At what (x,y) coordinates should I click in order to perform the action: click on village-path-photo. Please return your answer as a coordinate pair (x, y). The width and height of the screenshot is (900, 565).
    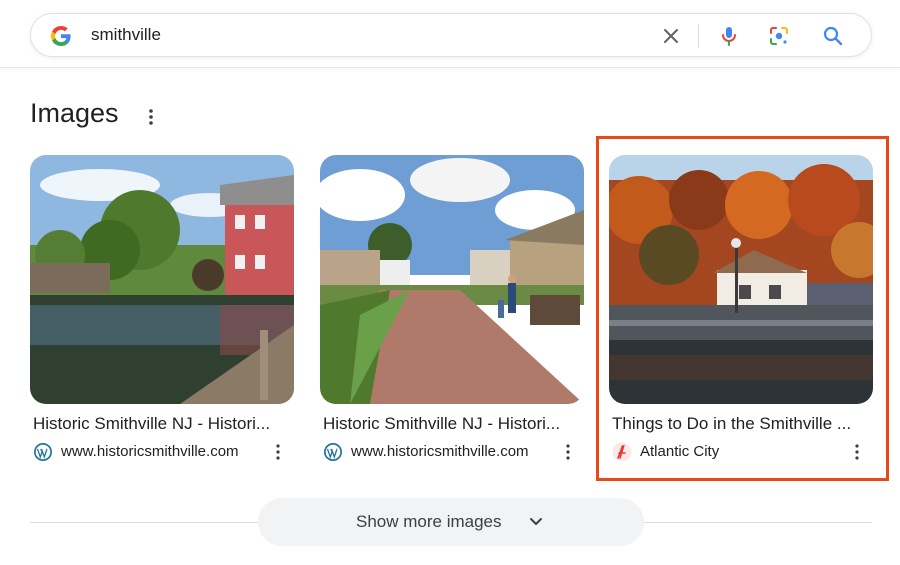
    Looking at the image, I should click on (452, 279).